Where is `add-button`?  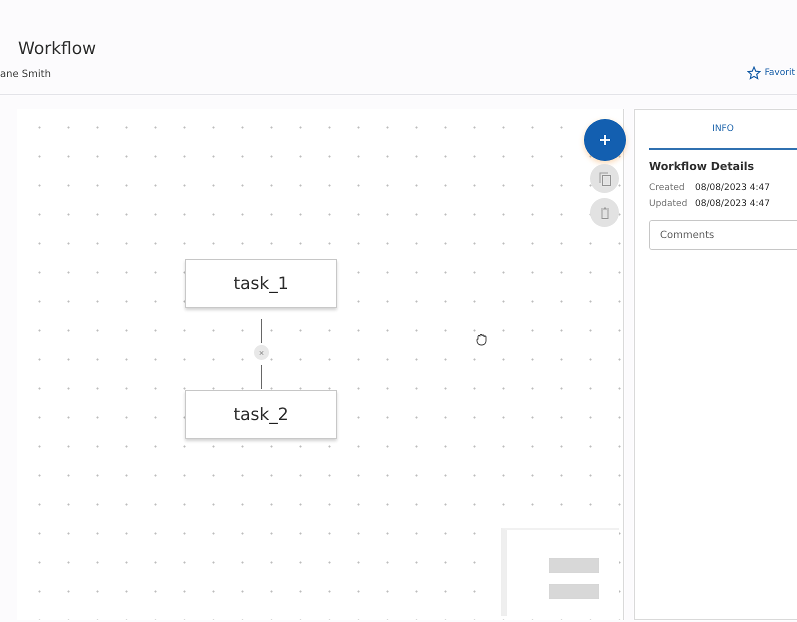
add-button is located at coordinates (605, 140).